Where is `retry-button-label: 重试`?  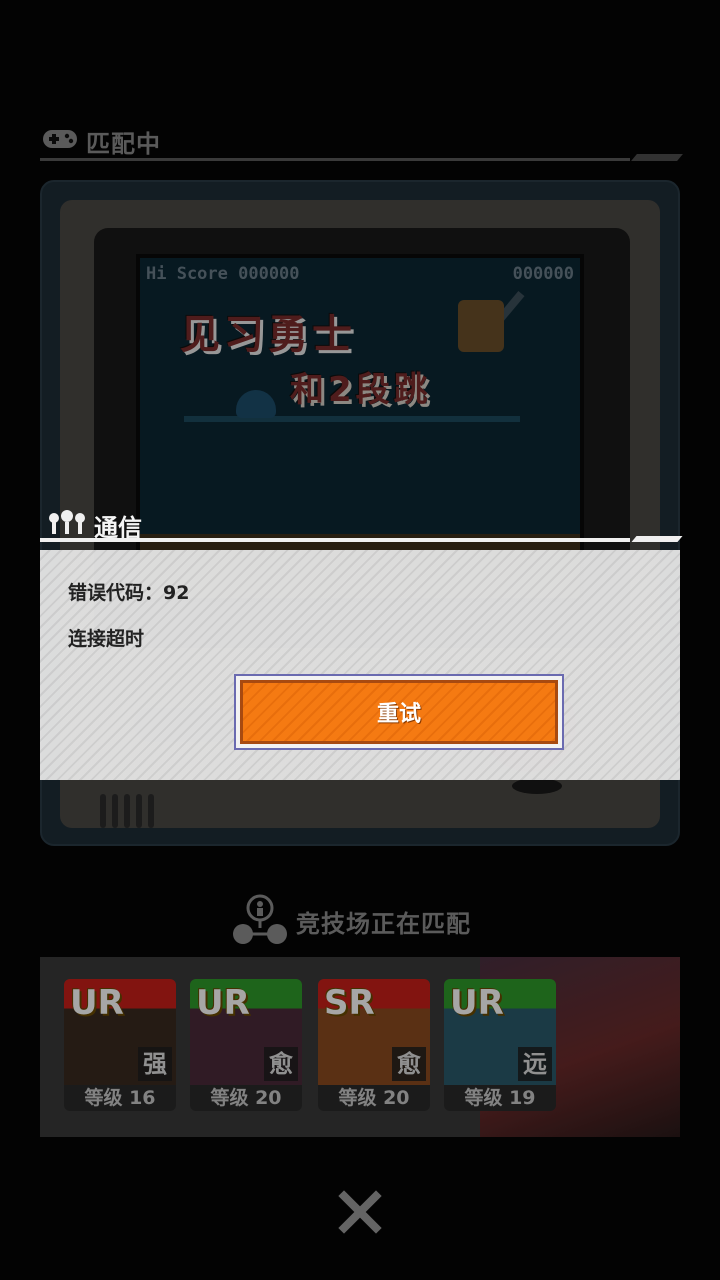
retry-button-label: 重试 is located at coordinates (399, 712).